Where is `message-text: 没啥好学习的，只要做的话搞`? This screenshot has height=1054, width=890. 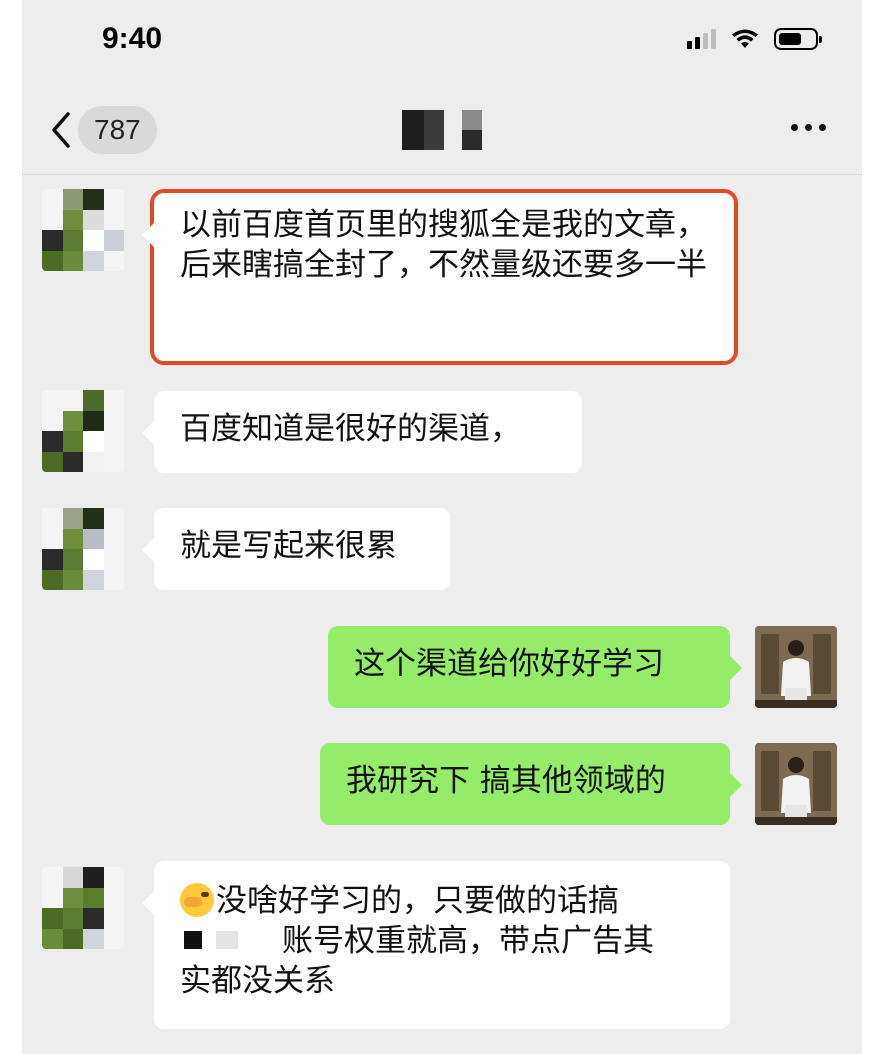 message-text: 没啥好学习的，只要做的话搞 is located at coordinates (417, 901).